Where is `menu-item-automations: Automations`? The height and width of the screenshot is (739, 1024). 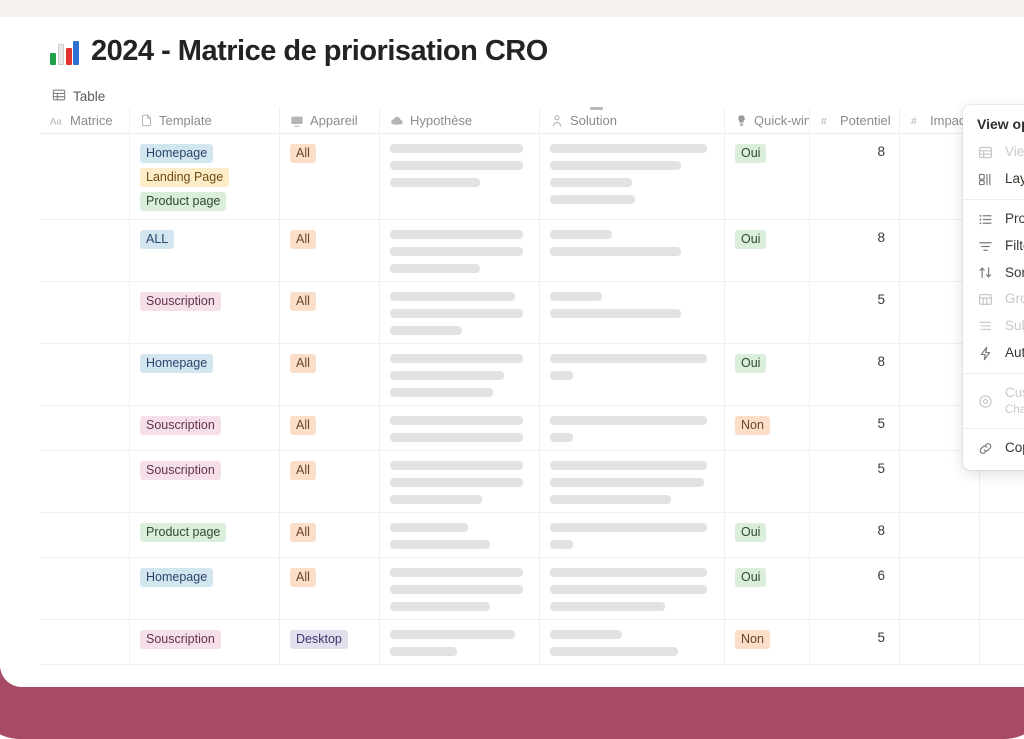 menu-item-automations: Automations is located at coordinates (993, 353).